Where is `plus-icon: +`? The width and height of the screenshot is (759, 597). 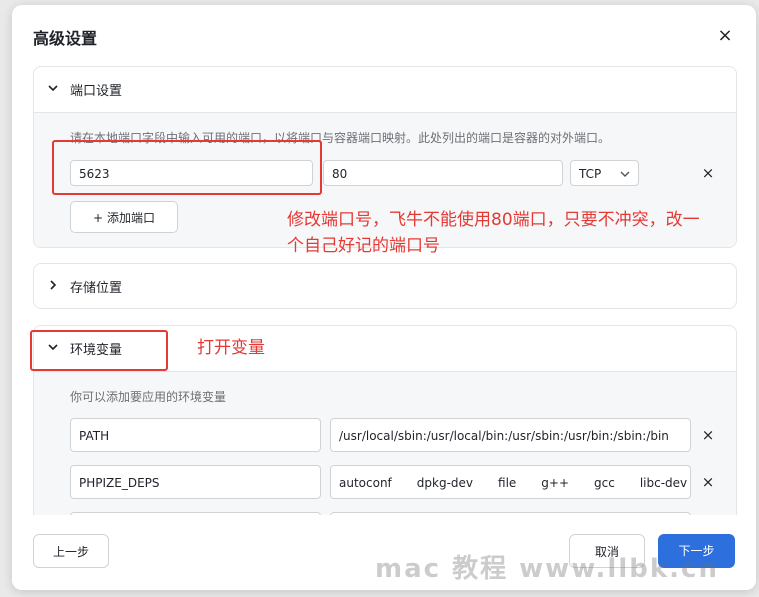 plus-icon: + is located at coordinates (98, 218).